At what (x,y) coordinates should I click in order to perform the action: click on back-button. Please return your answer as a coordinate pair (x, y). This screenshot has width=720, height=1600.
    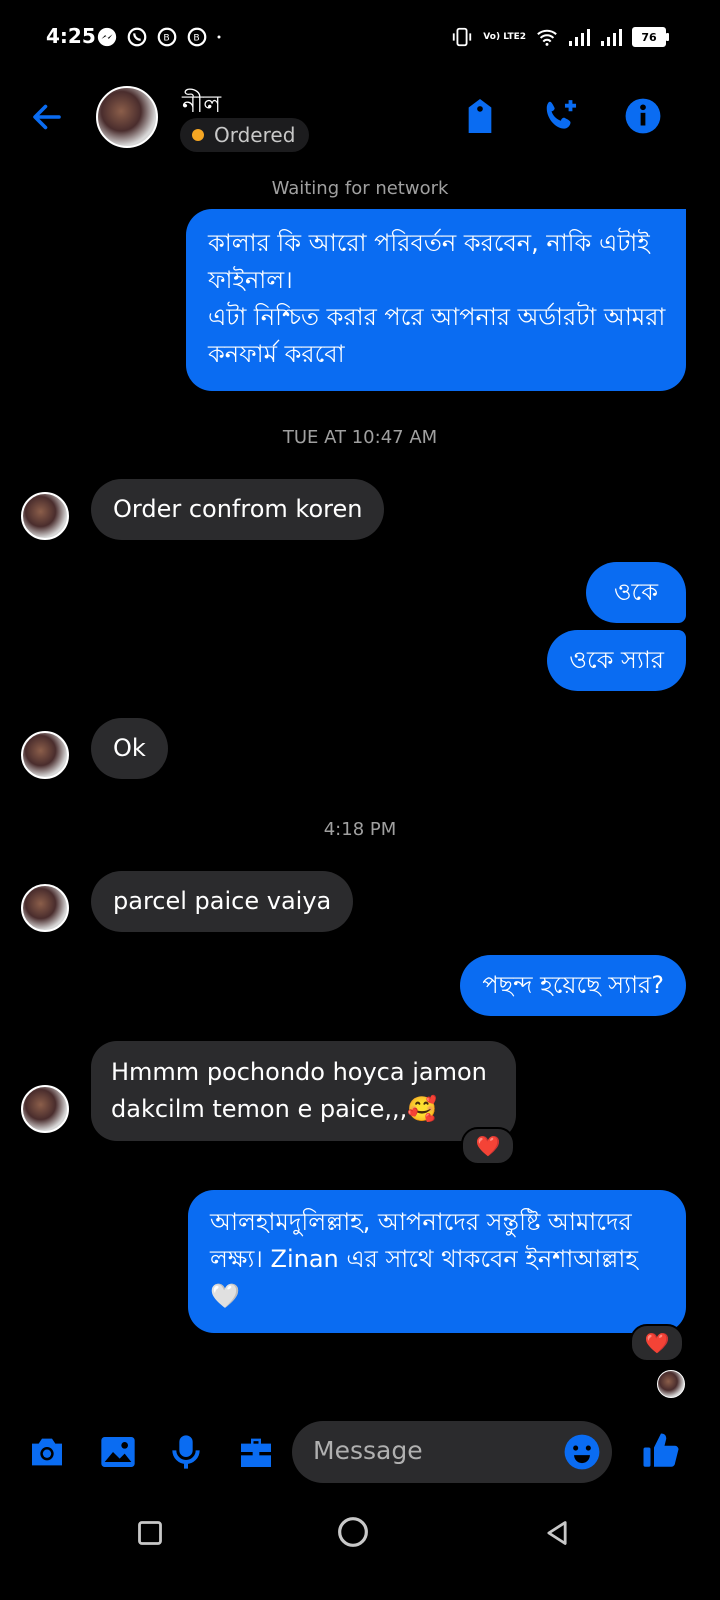
    Looking at the image, I should click on (47, 117).